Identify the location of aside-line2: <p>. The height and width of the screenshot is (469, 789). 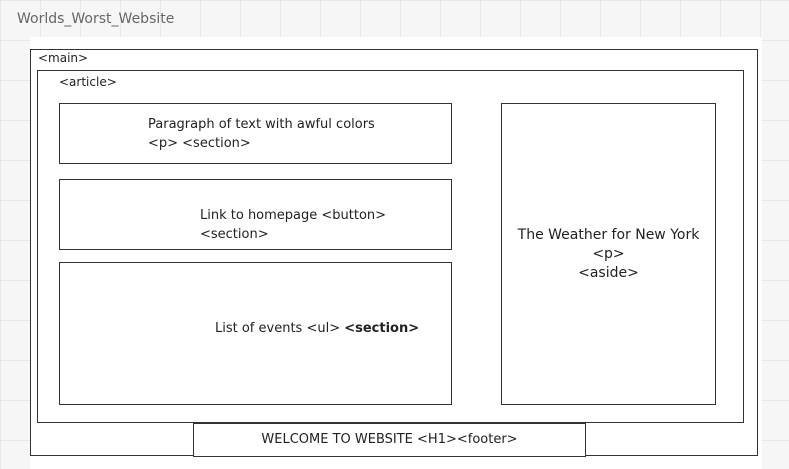
(608, 254).